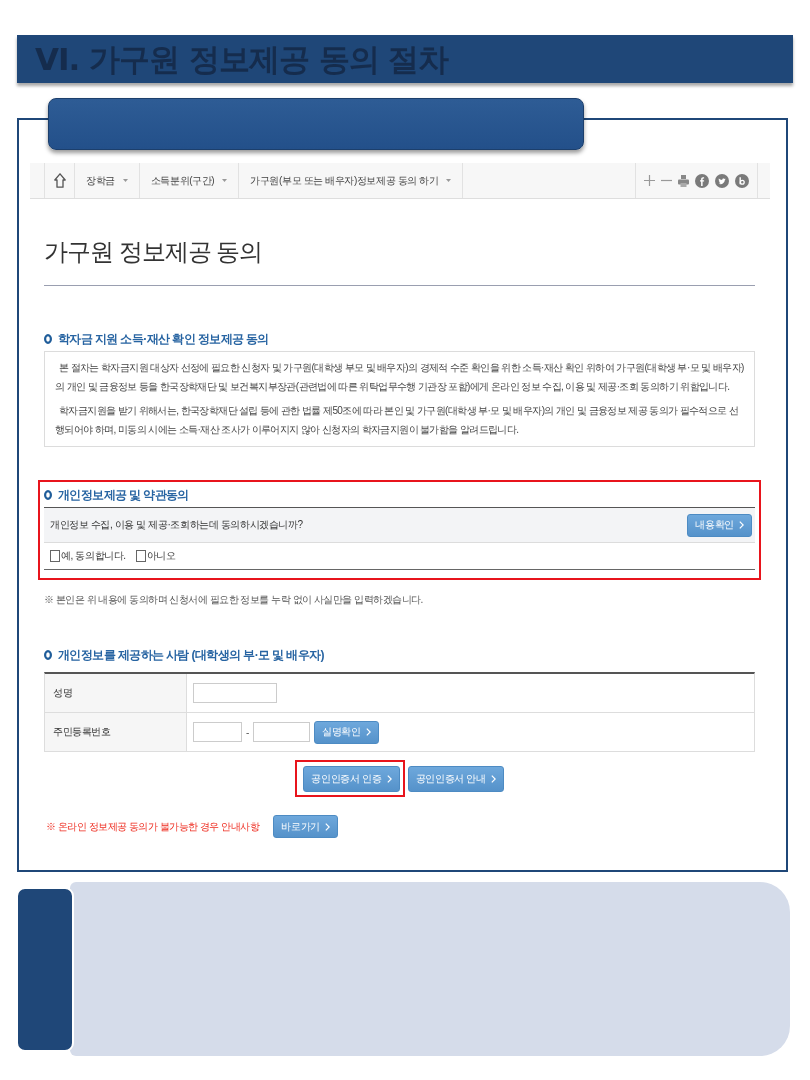 This screenshot has width=810, height=1080. What do you see at coordinates (153, 826) in the screenshot?
I see `help-text: ※ 온라인 정보제공 동의가 불가능한 경우 안내사항` at bounding box center [153, 826].